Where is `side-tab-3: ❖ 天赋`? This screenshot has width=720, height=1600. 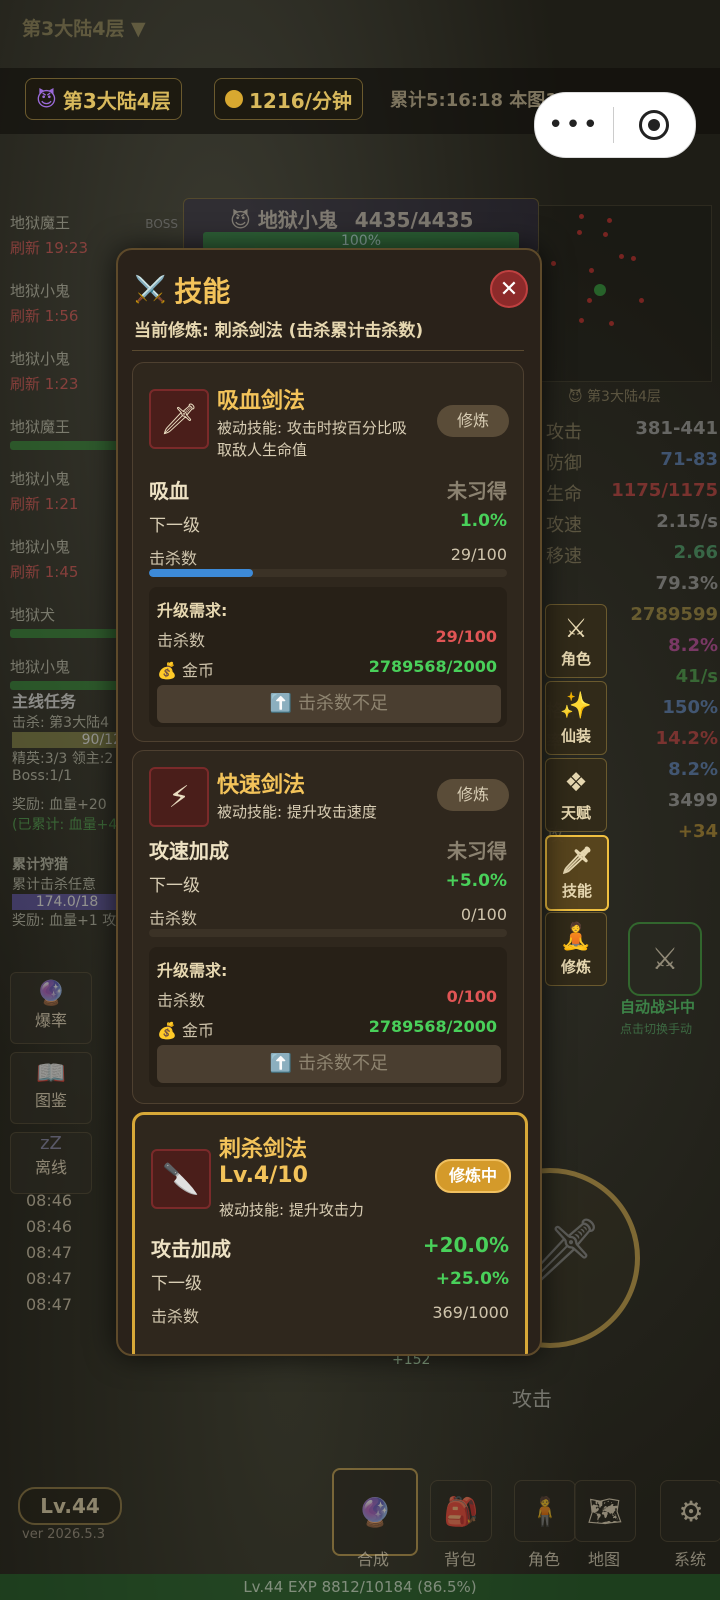
side-tab-3: ❖ 天赋 is located at coordinates (576, 795).